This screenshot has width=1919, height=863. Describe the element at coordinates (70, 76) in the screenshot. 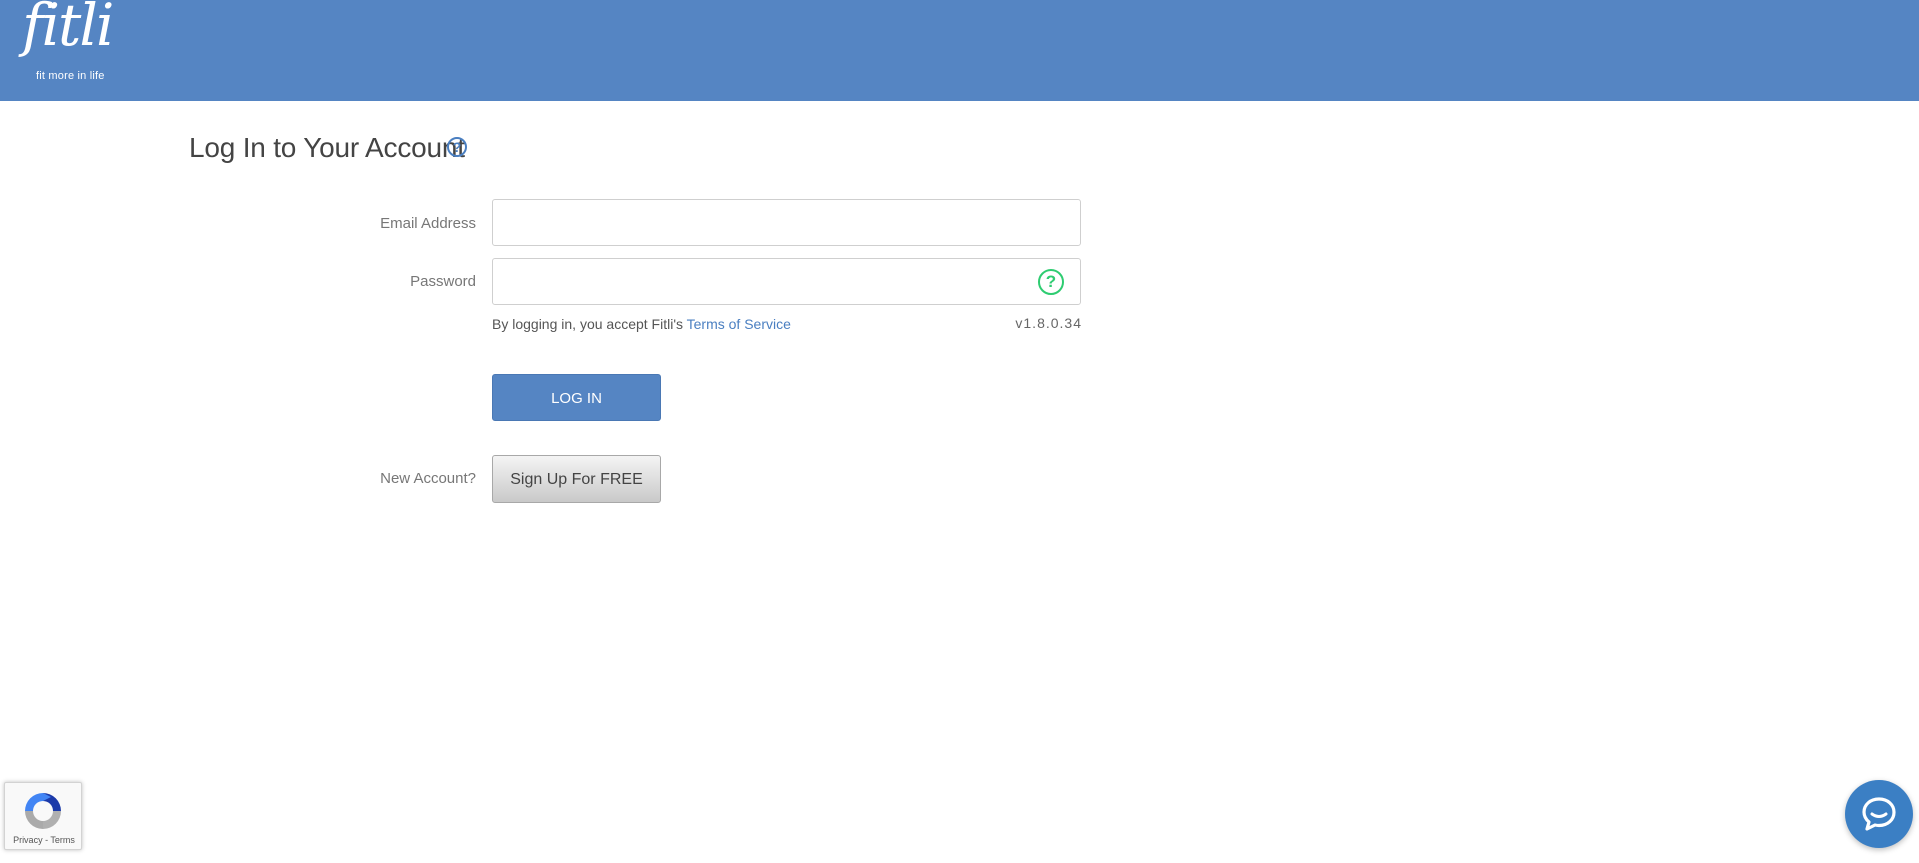

I see `logo-tagline: fit more in life` at that location.